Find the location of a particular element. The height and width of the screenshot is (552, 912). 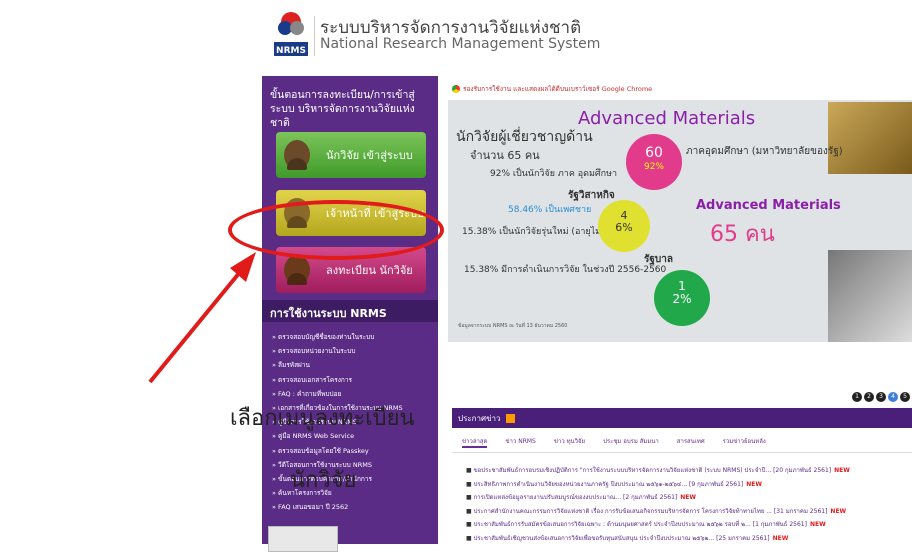

state-enterprise-label: รัฐวิสาหกิจ is located at coordinates (591, 195).